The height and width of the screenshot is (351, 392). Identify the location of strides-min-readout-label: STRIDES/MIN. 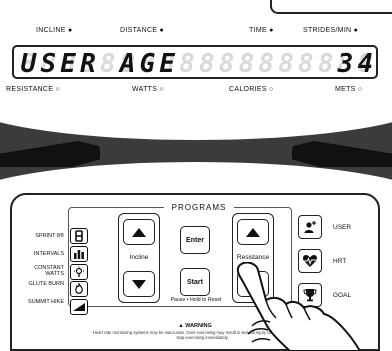
(330, 30).